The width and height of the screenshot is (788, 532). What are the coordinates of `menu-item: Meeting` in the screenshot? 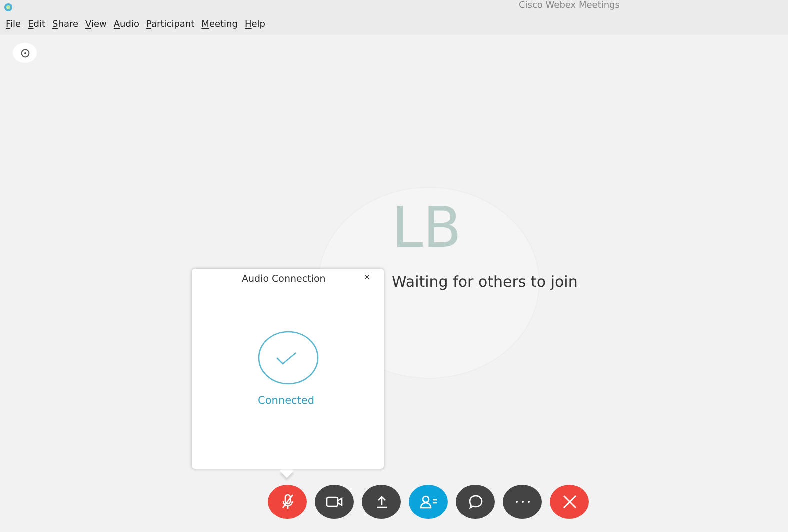 It's located at (220, 25).